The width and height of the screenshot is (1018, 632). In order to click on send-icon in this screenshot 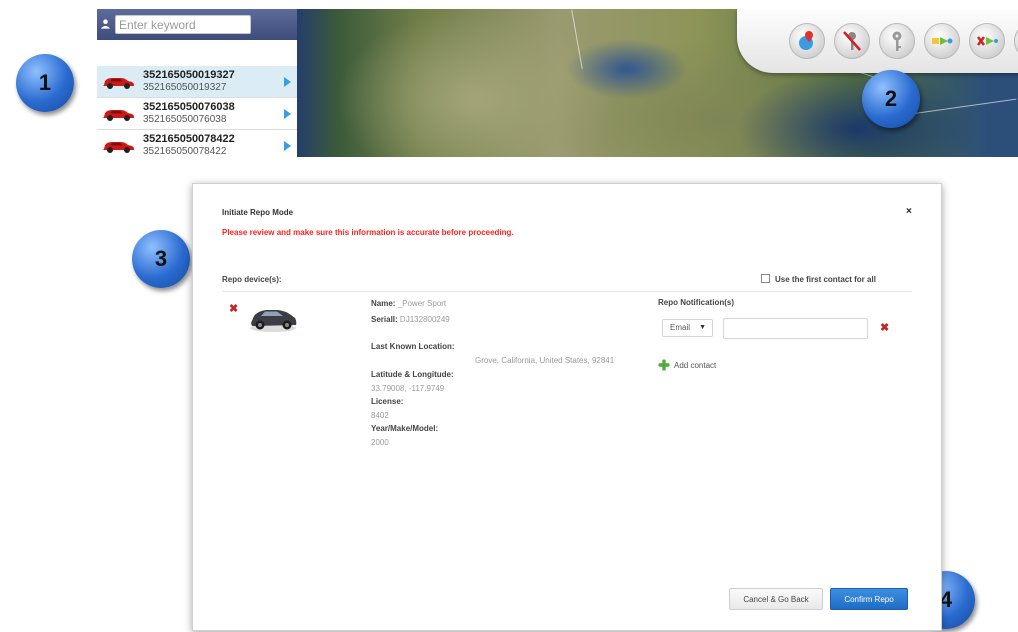, I will do `click(942, 41)`.